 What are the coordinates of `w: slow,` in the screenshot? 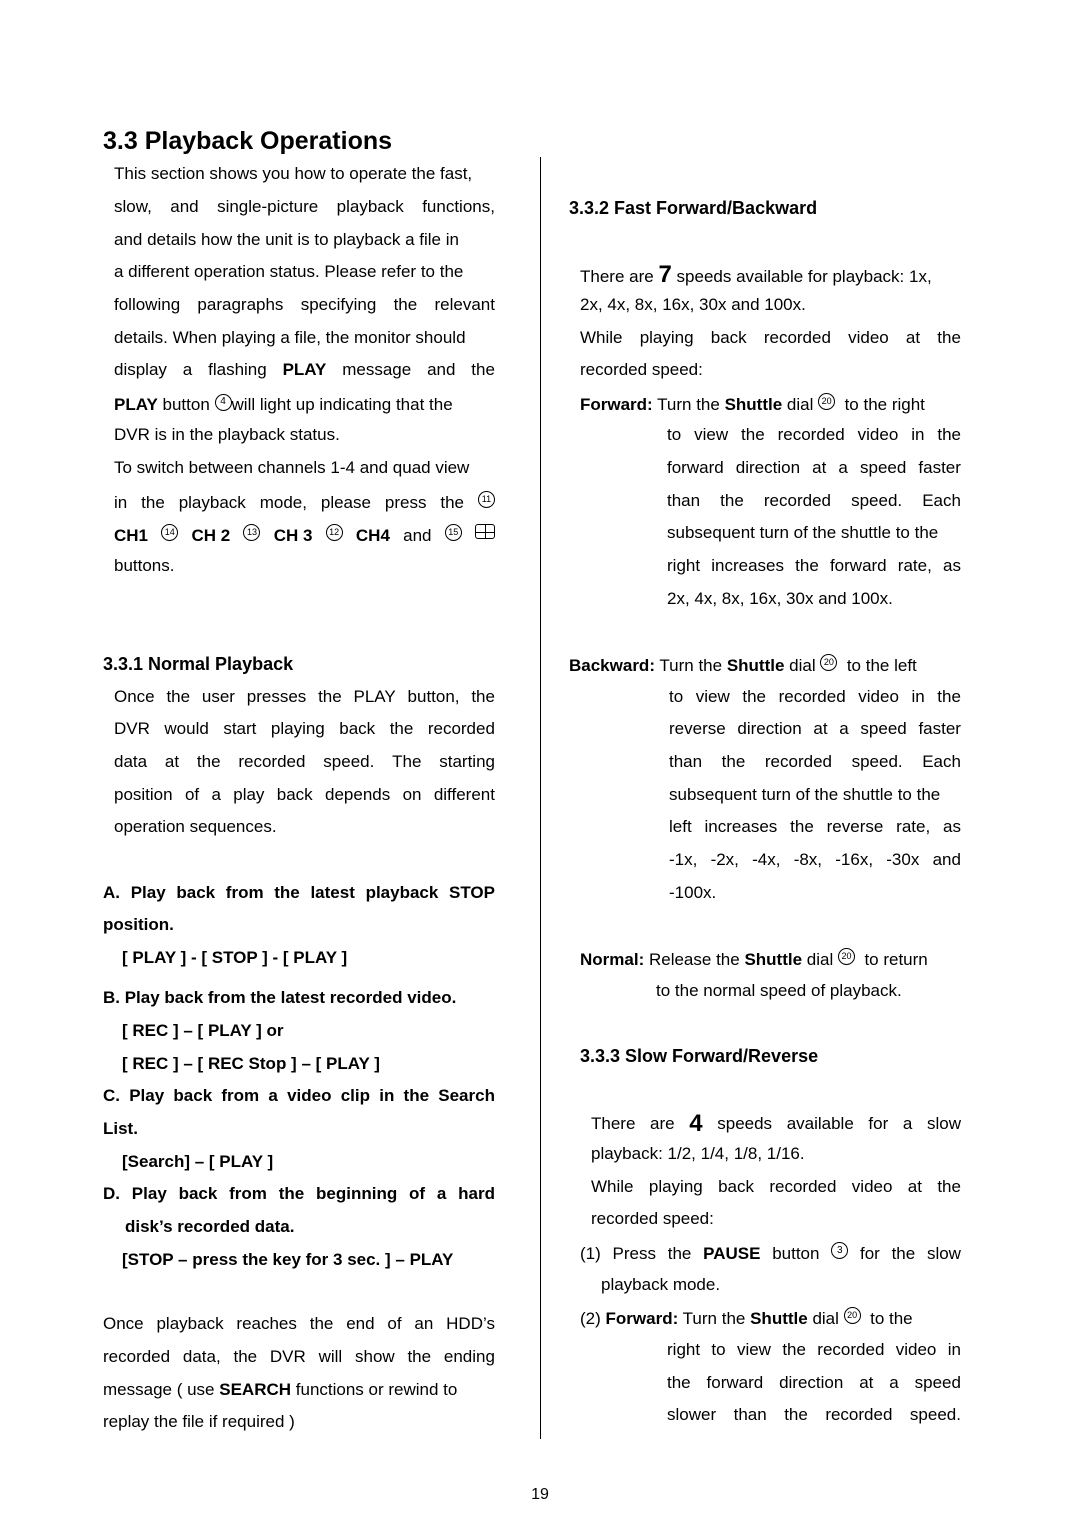 It's located at (133, 206).